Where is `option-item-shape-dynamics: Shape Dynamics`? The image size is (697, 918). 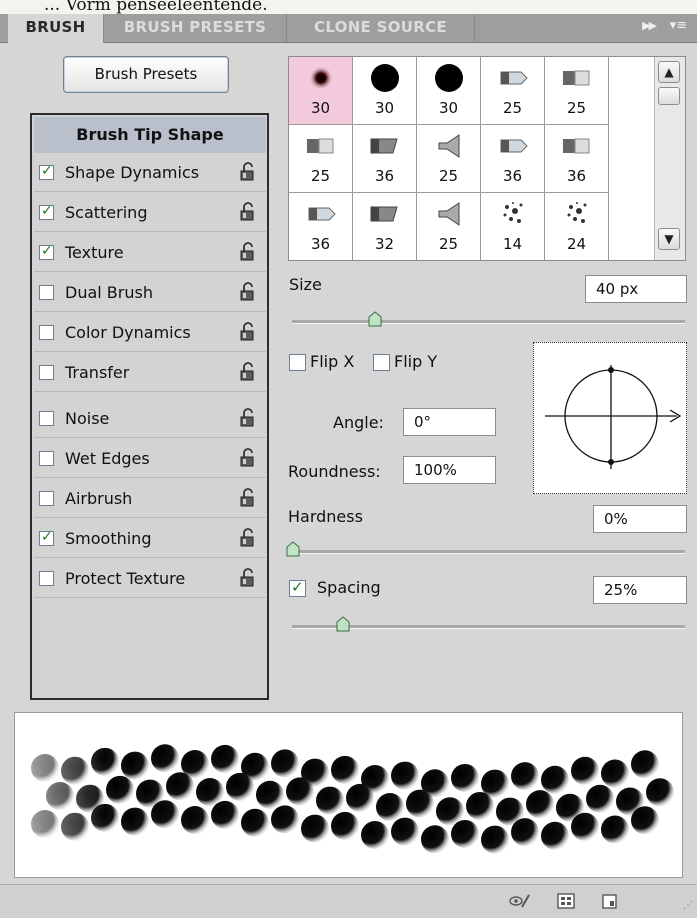 option-item-shape-dynamics: Shape Dynamics is located at coordinates (150, 173).